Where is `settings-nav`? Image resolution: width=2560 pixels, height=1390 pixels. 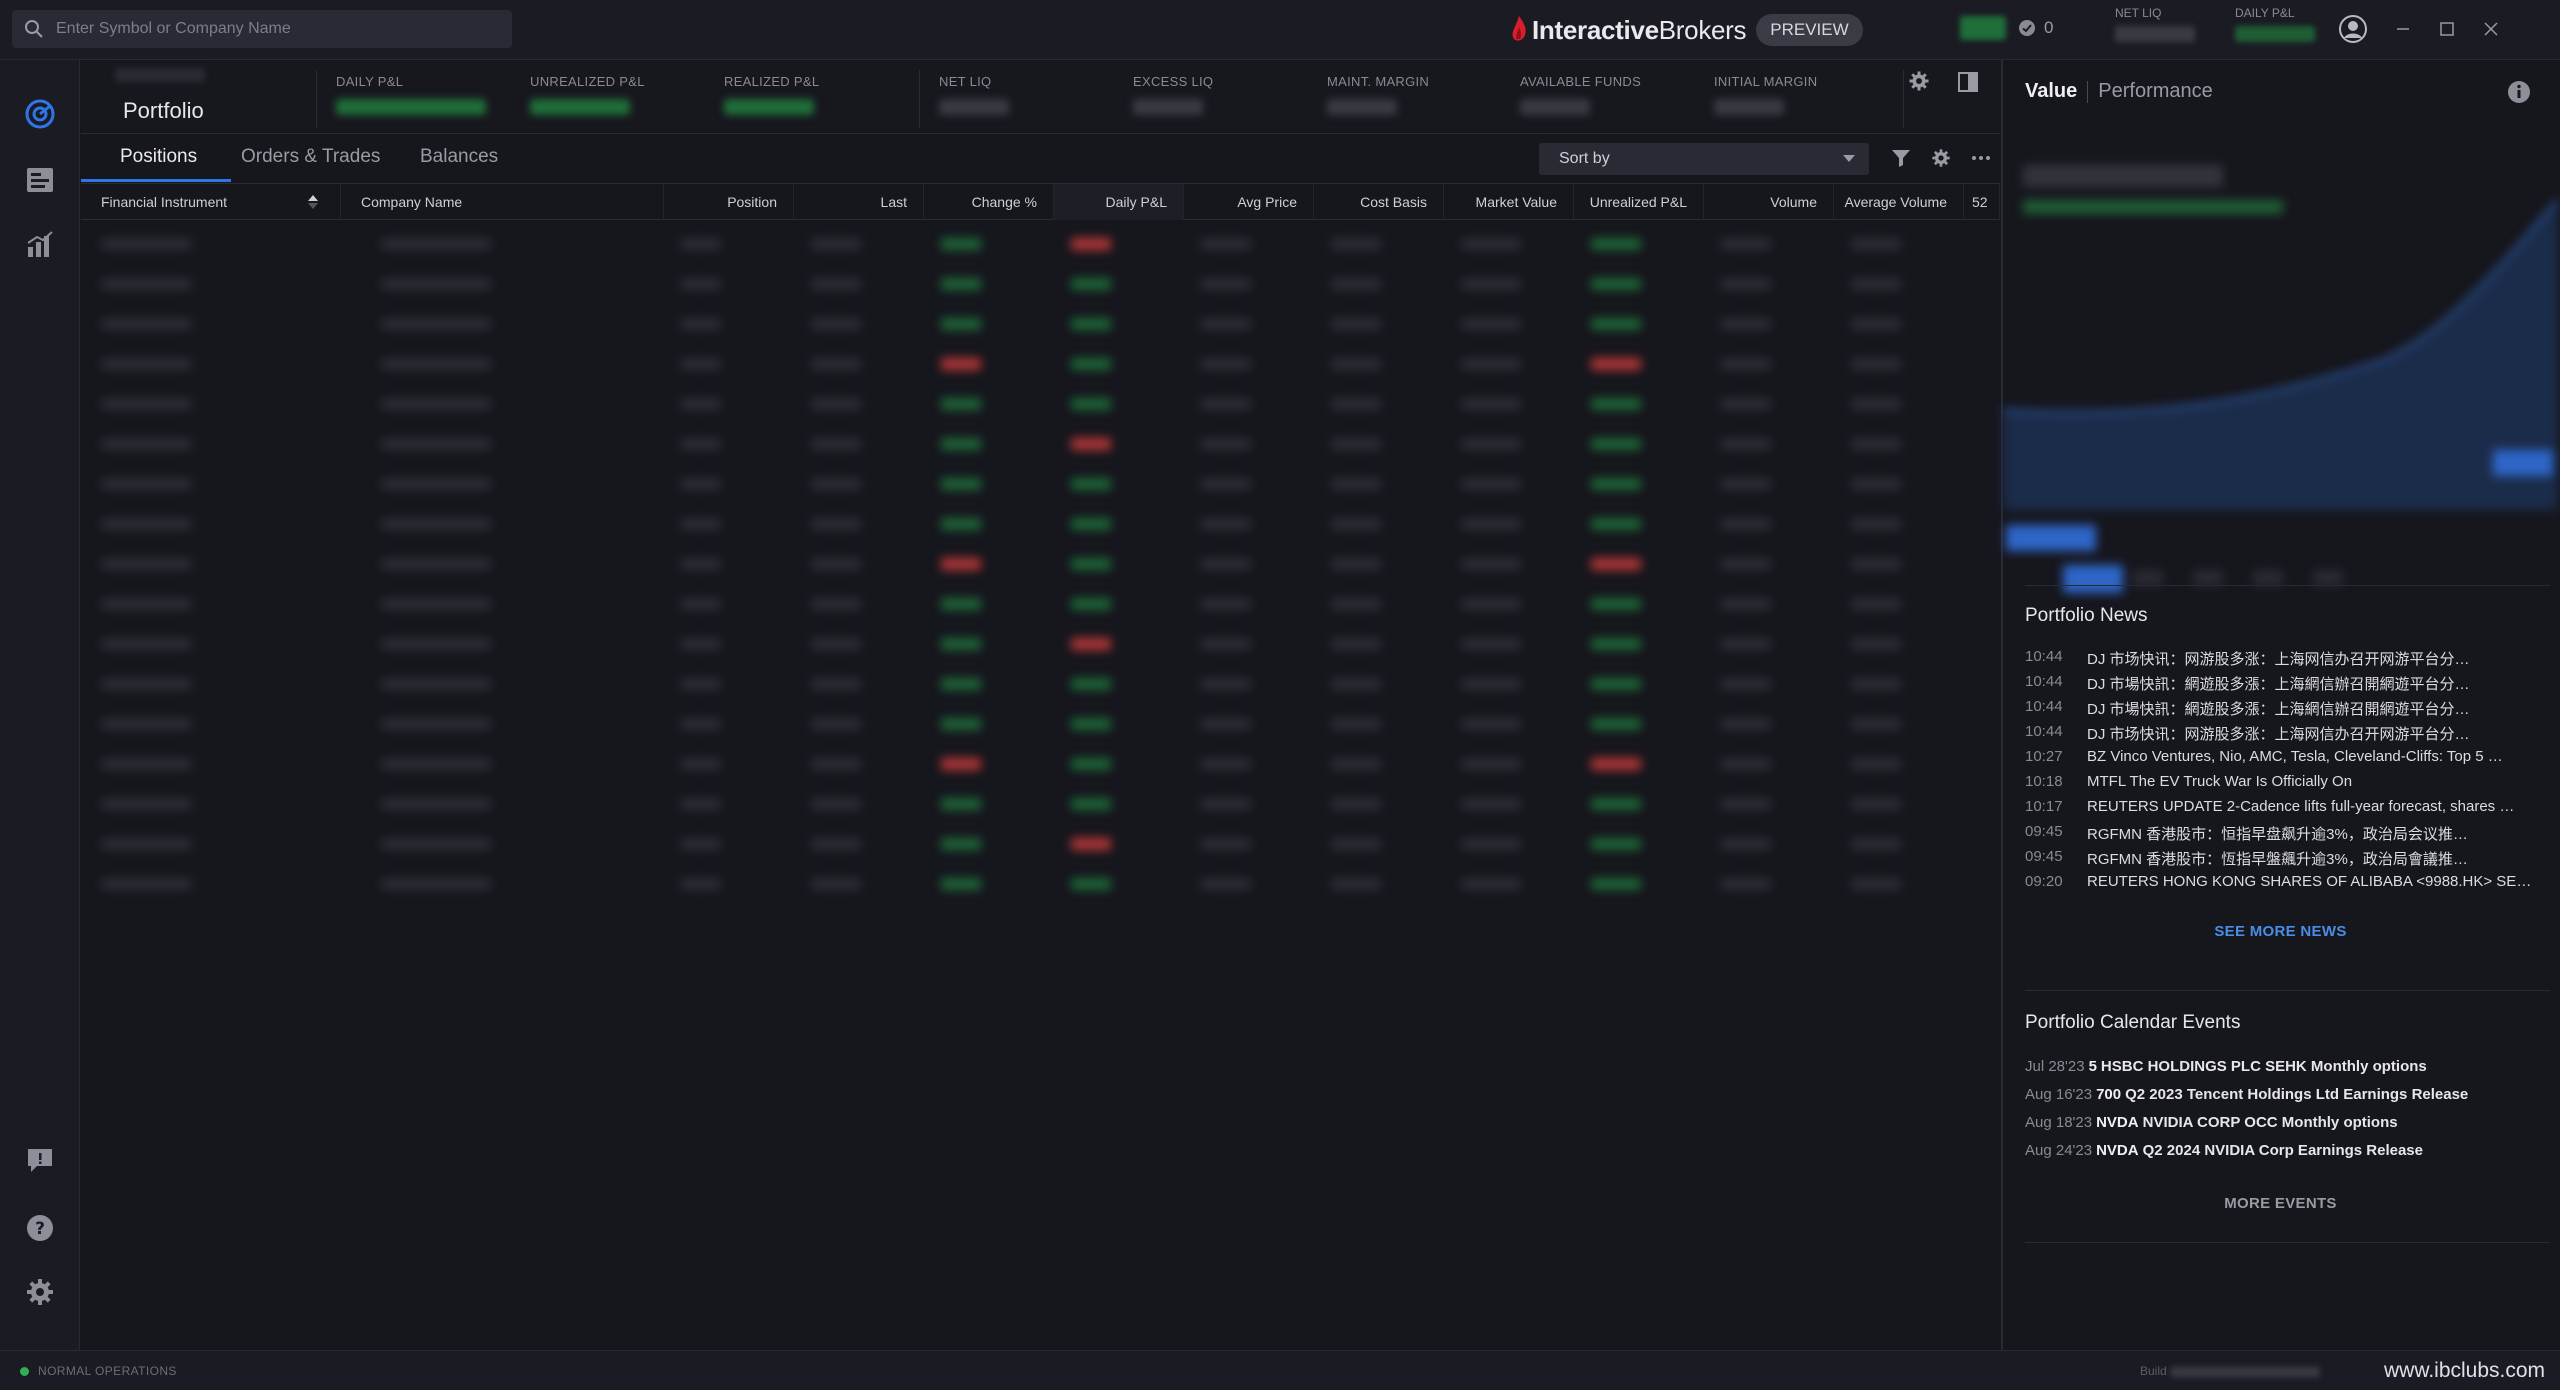
settings-nav is located at coordinates (40, 1292).